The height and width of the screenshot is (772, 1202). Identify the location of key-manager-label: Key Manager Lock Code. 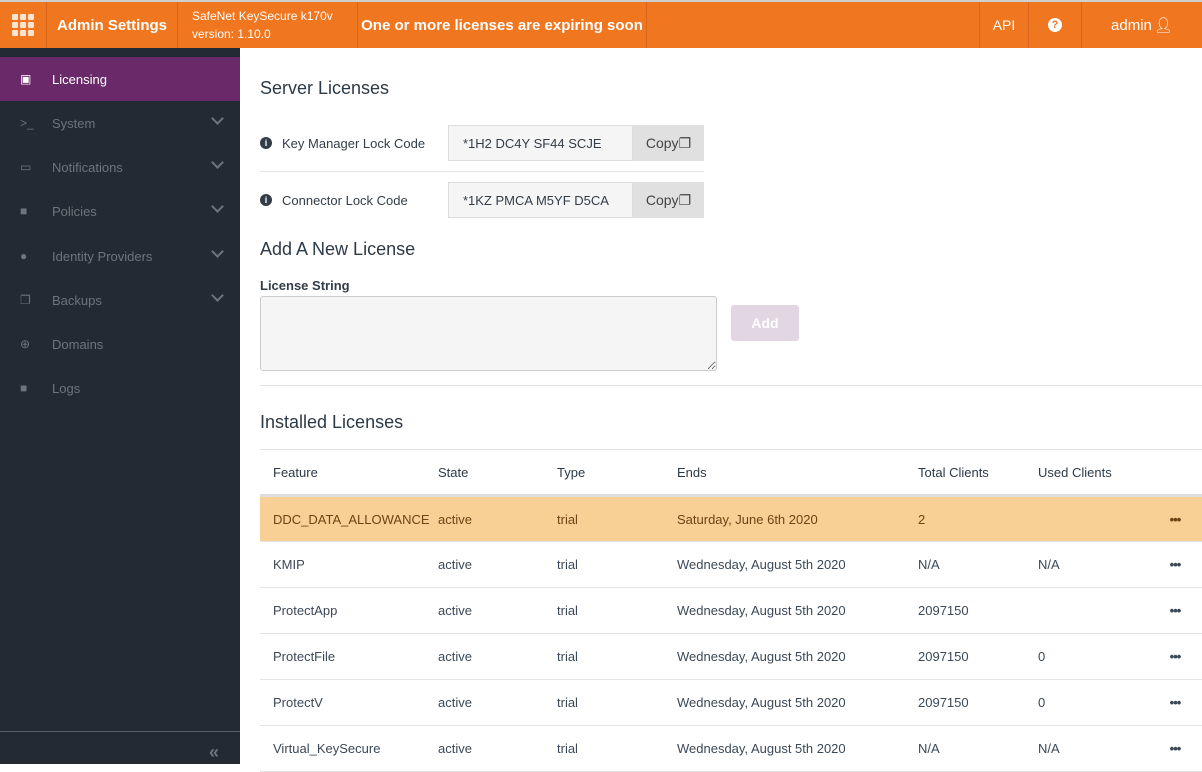
(354, 143).